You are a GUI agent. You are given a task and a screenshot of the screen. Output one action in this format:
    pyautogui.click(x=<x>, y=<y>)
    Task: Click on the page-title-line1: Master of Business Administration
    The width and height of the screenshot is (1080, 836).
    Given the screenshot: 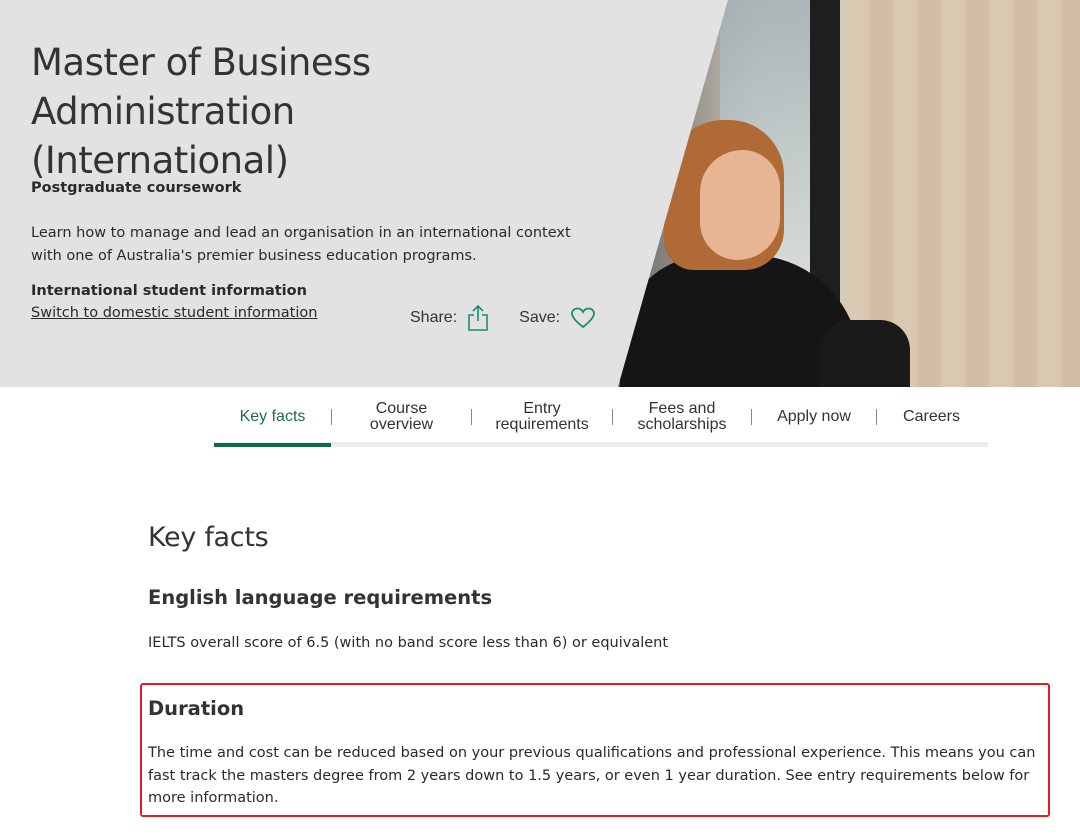 What is the action you would take?
    pyautogui.click(x=201, y=87)
    